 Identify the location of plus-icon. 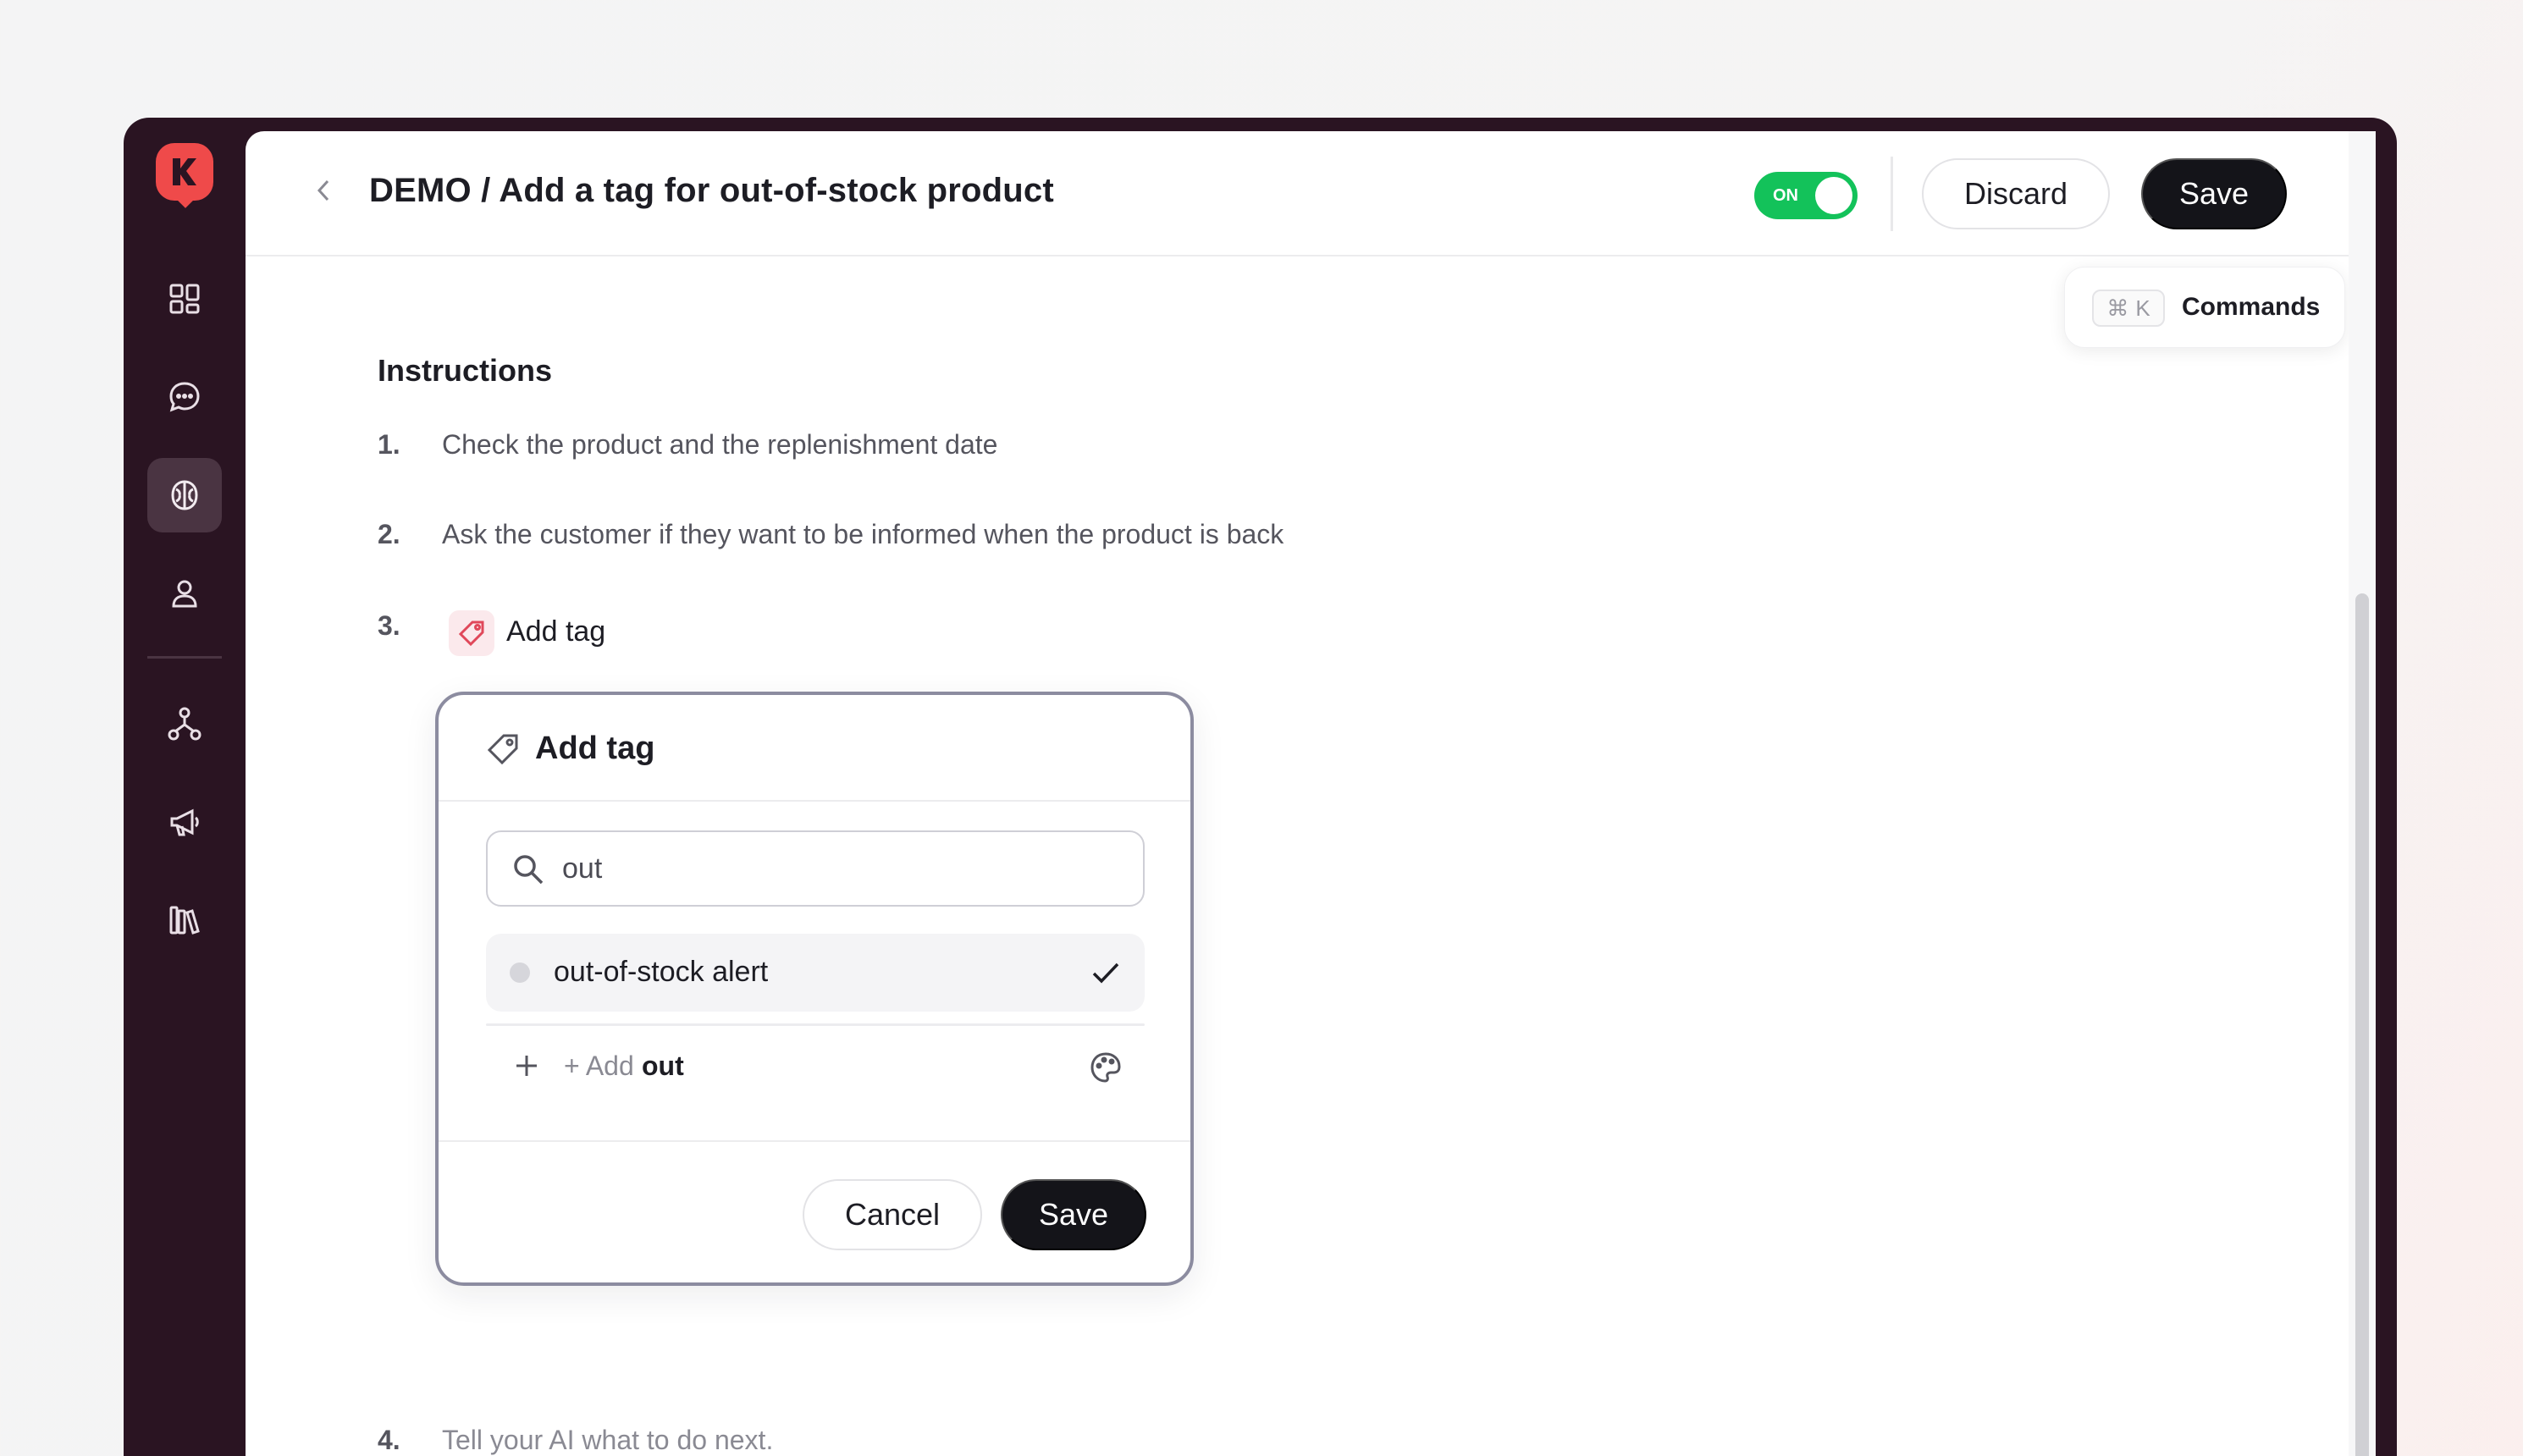
(526, 1066).